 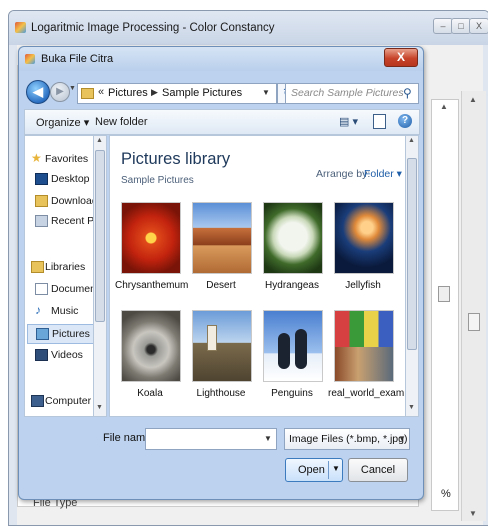 What do you see at coordinates (292, 393) in the screenshot?
I see `file-name: Penguins` at bounding box center [292, 393].